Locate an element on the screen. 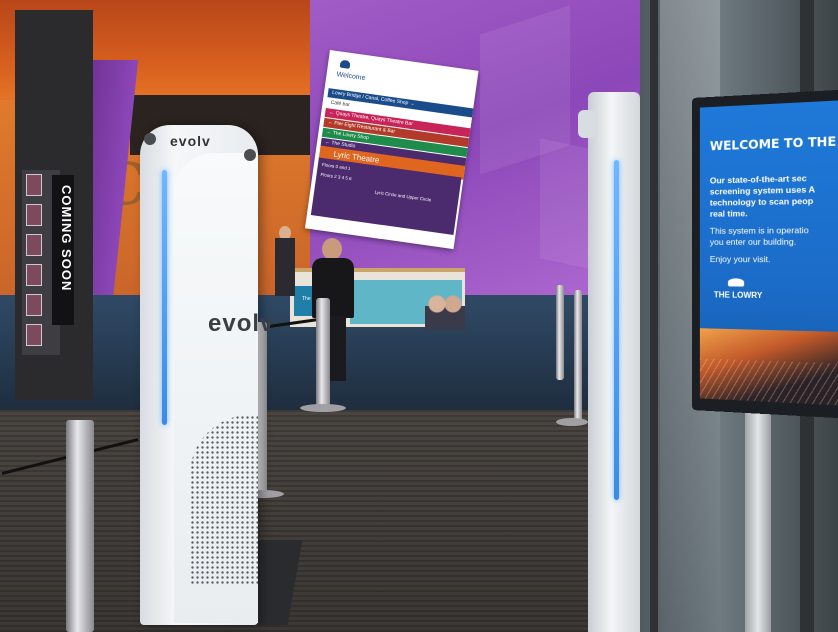 This screenshot has height=632, width=838. sign-title: Welcome is located at coordinates (351, 77).